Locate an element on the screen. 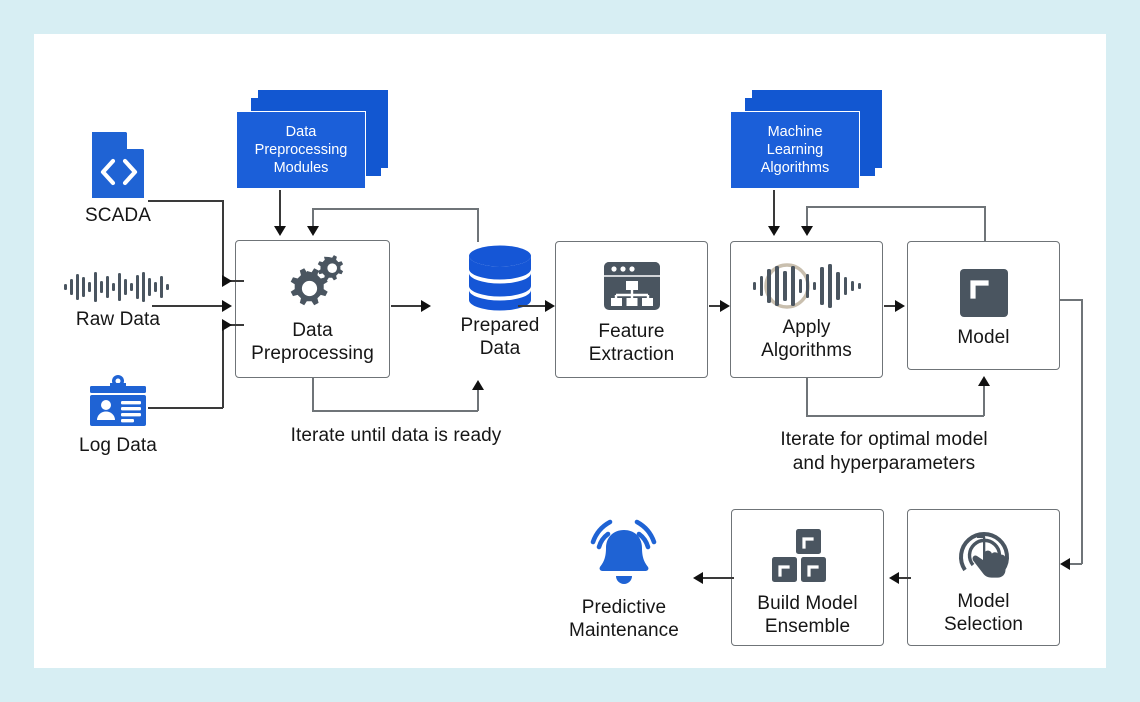 Image resolution: width=1140 pixels, height=702 pixels. connector-feedback-pre-v-right is located at coordinates (478, 225).